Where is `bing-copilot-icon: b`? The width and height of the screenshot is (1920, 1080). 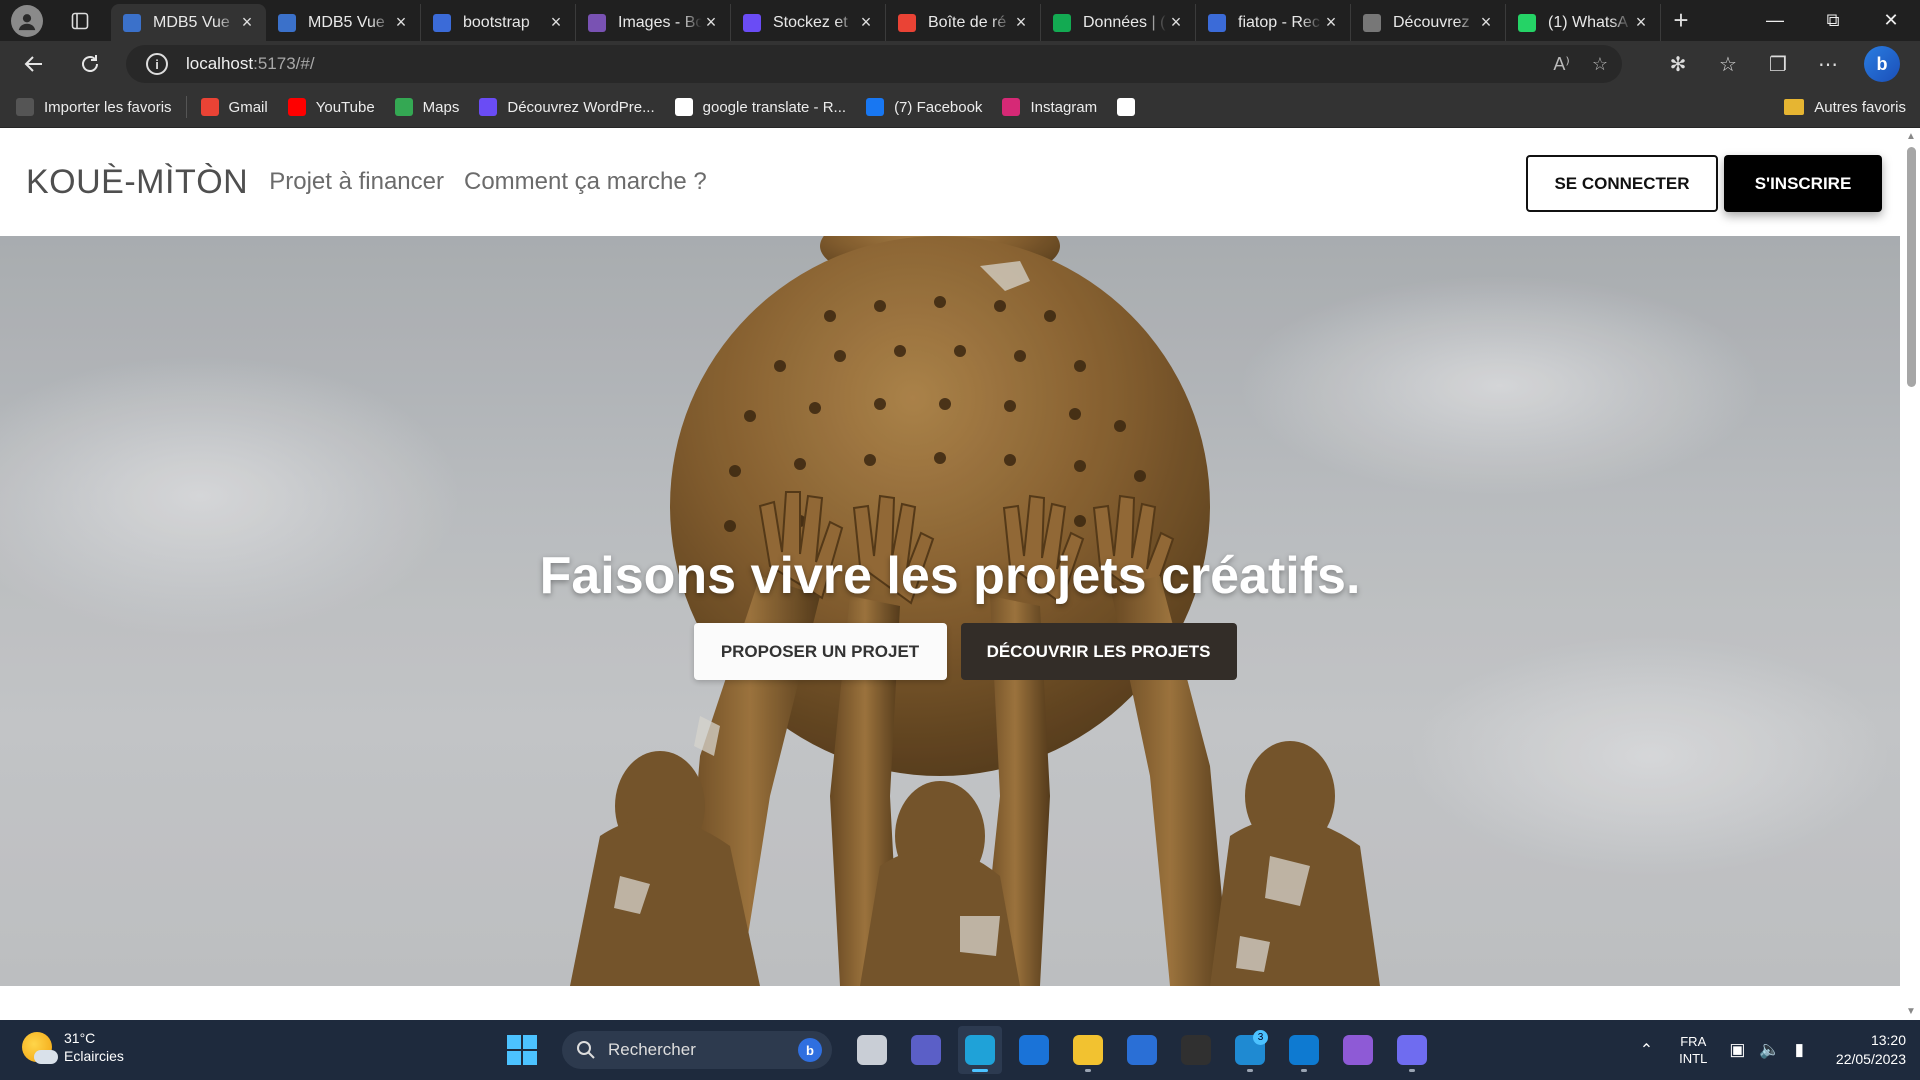 bing-copilot-icon: b is located at coordinates (1882, 64).